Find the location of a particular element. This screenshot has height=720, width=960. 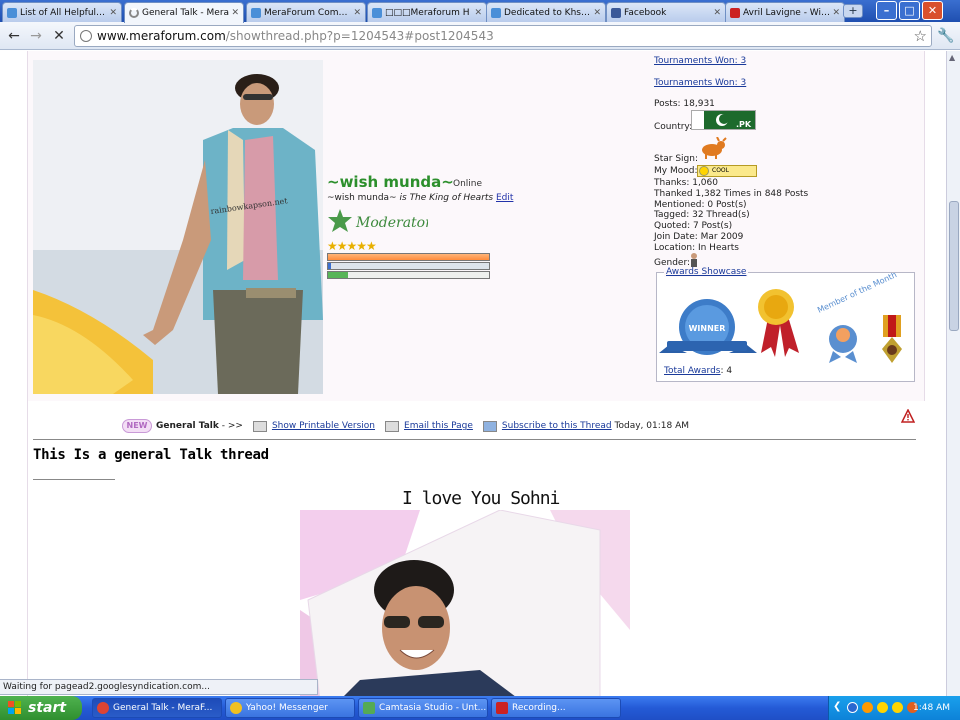

total-awards-link: Total Awards is located at coordinates (692, 371).